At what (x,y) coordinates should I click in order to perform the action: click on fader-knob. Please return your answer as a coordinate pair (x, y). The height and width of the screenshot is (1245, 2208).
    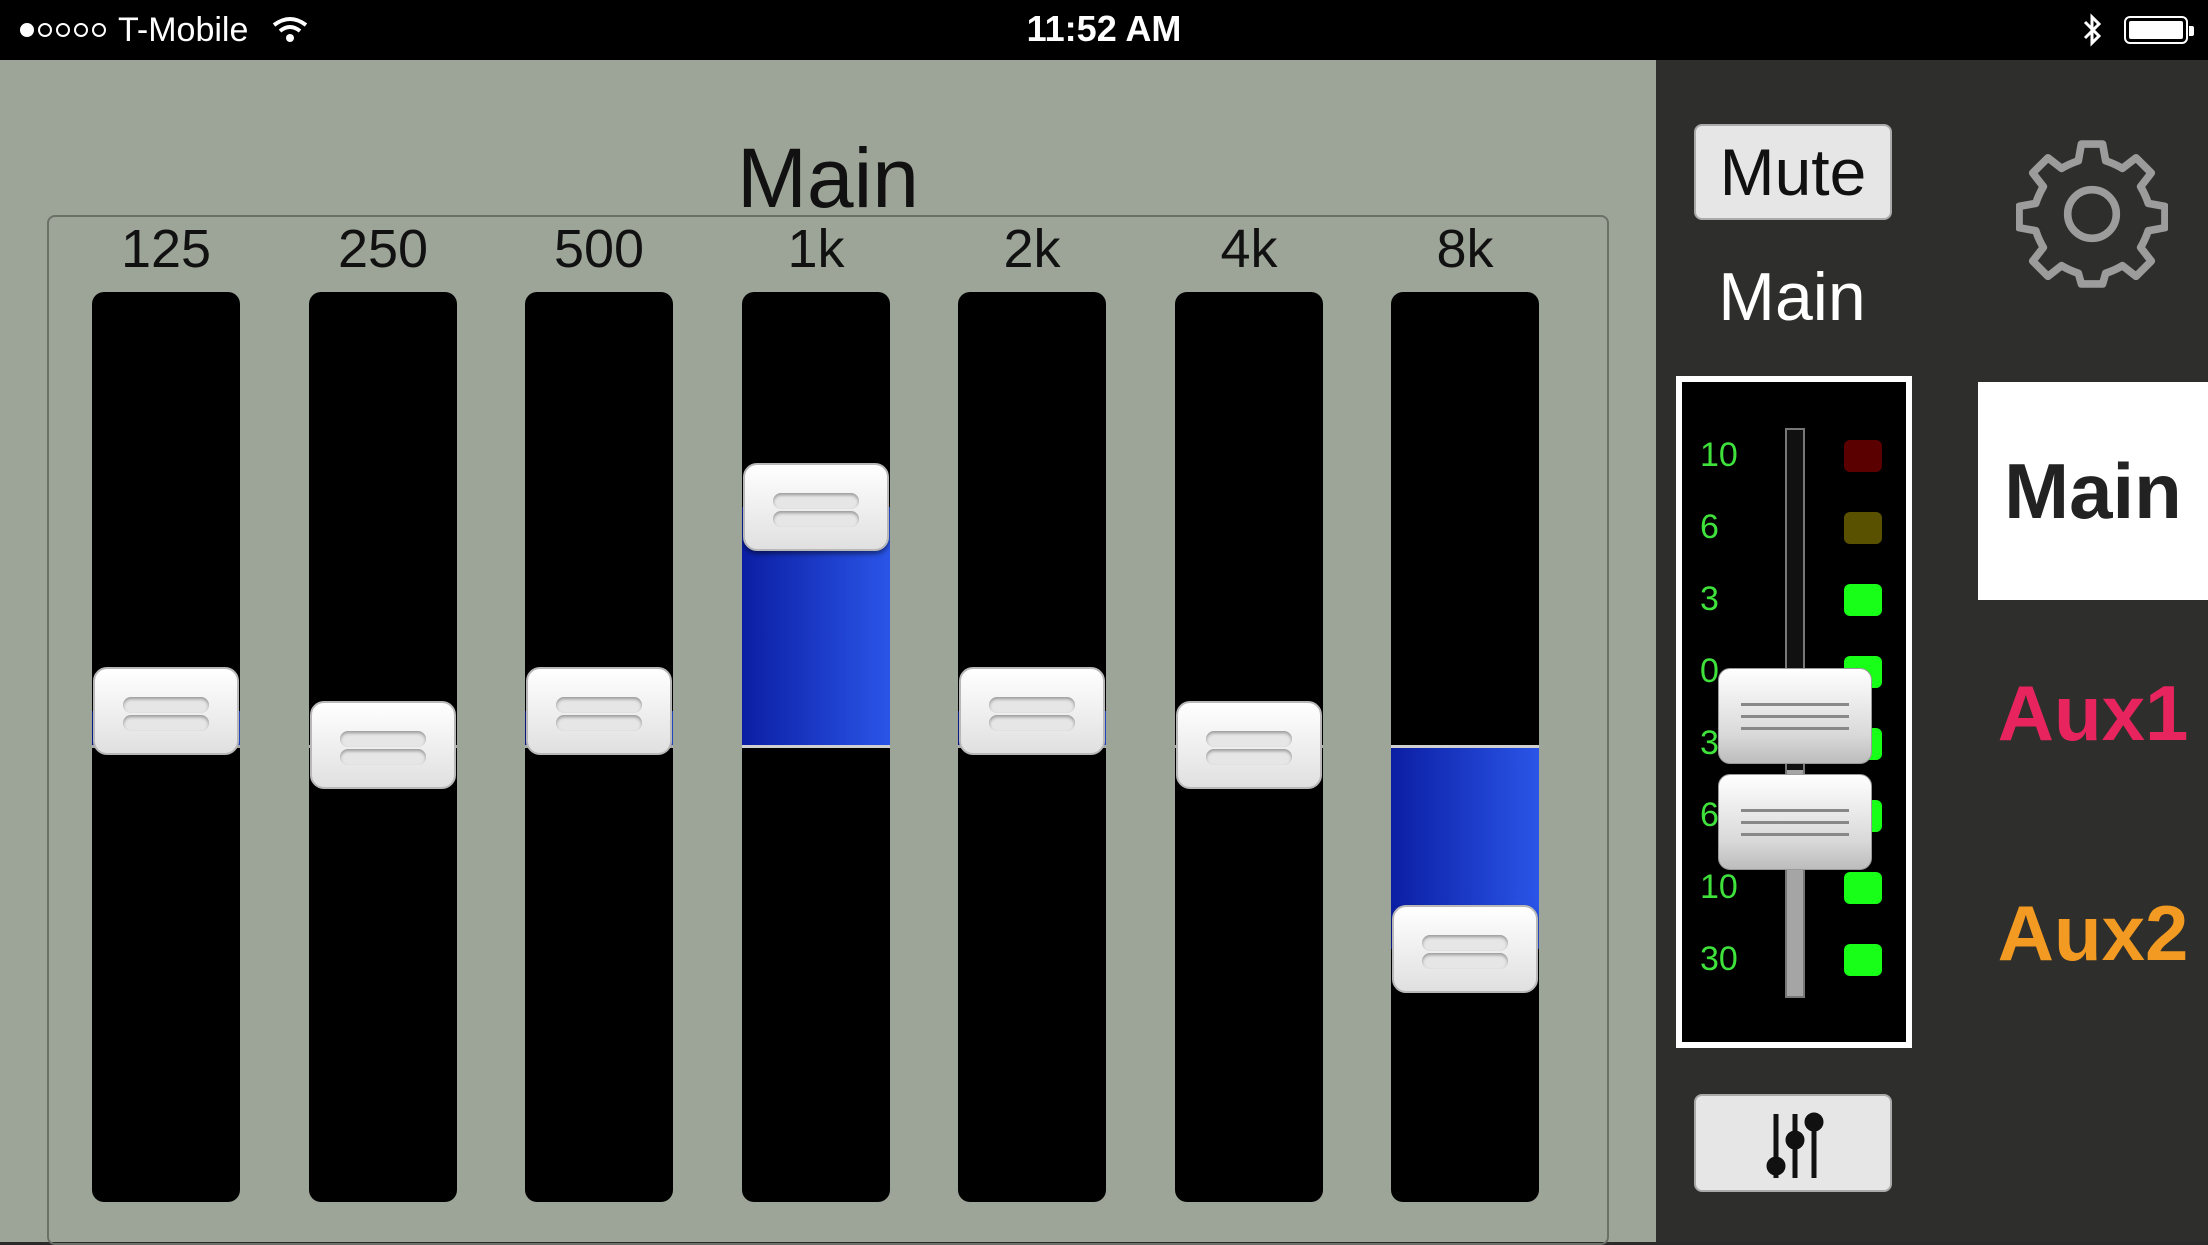
    Looking at the image, I should click on (1795, 716).